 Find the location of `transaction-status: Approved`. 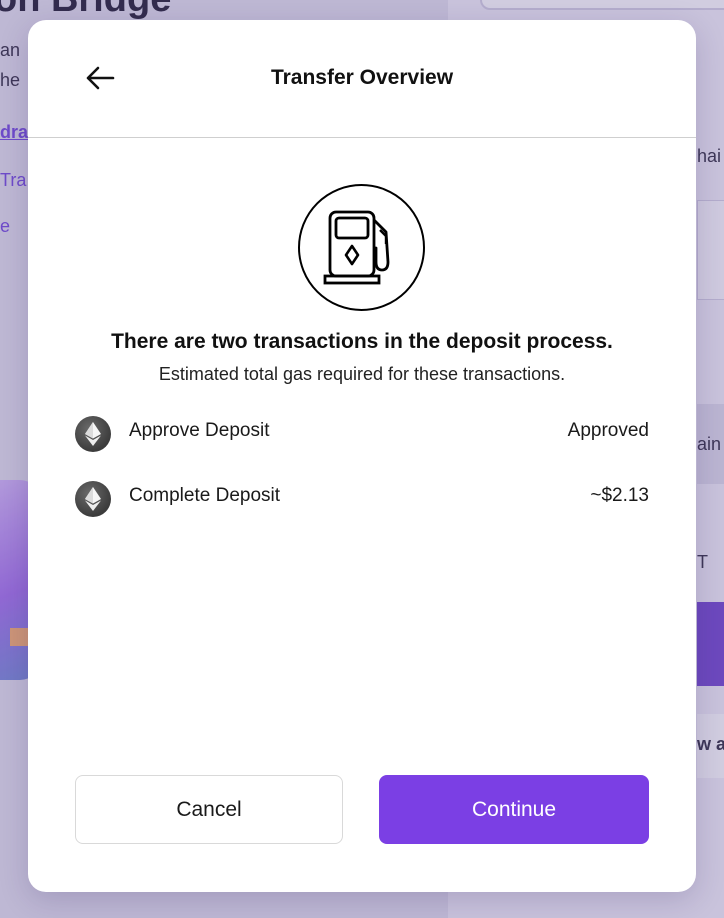

transaction-status: Approved is located at coordinates (608, 430).